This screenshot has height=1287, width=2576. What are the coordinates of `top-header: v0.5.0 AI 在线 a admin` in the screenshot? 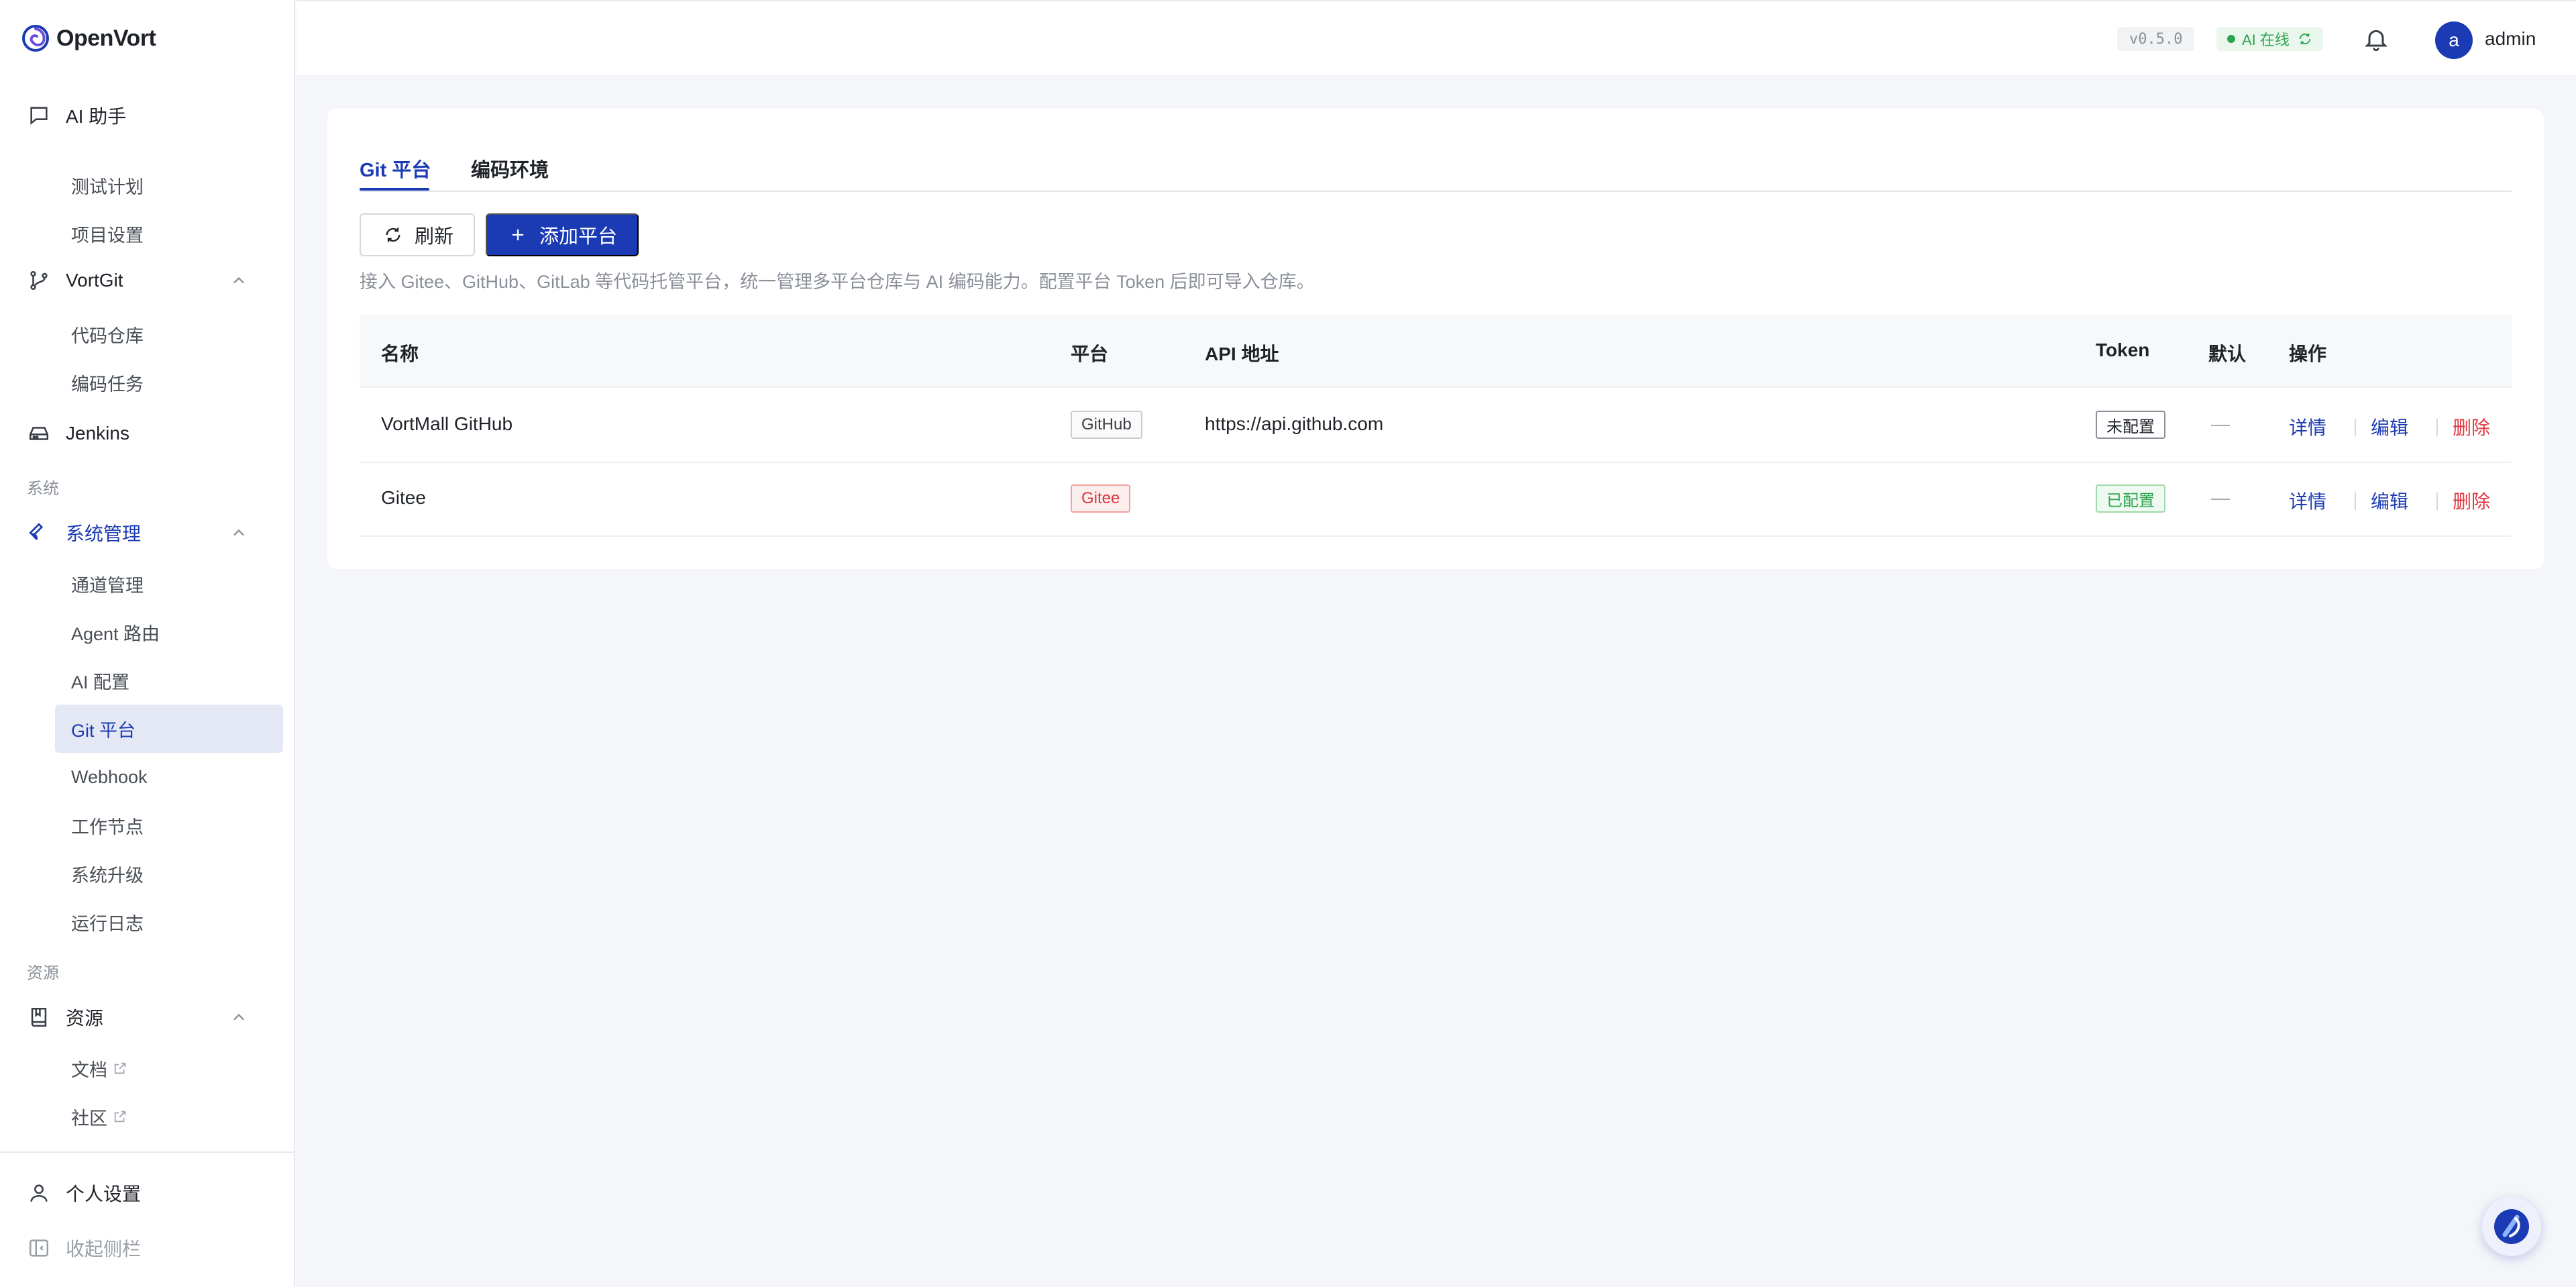 It's located at (1436, 37).